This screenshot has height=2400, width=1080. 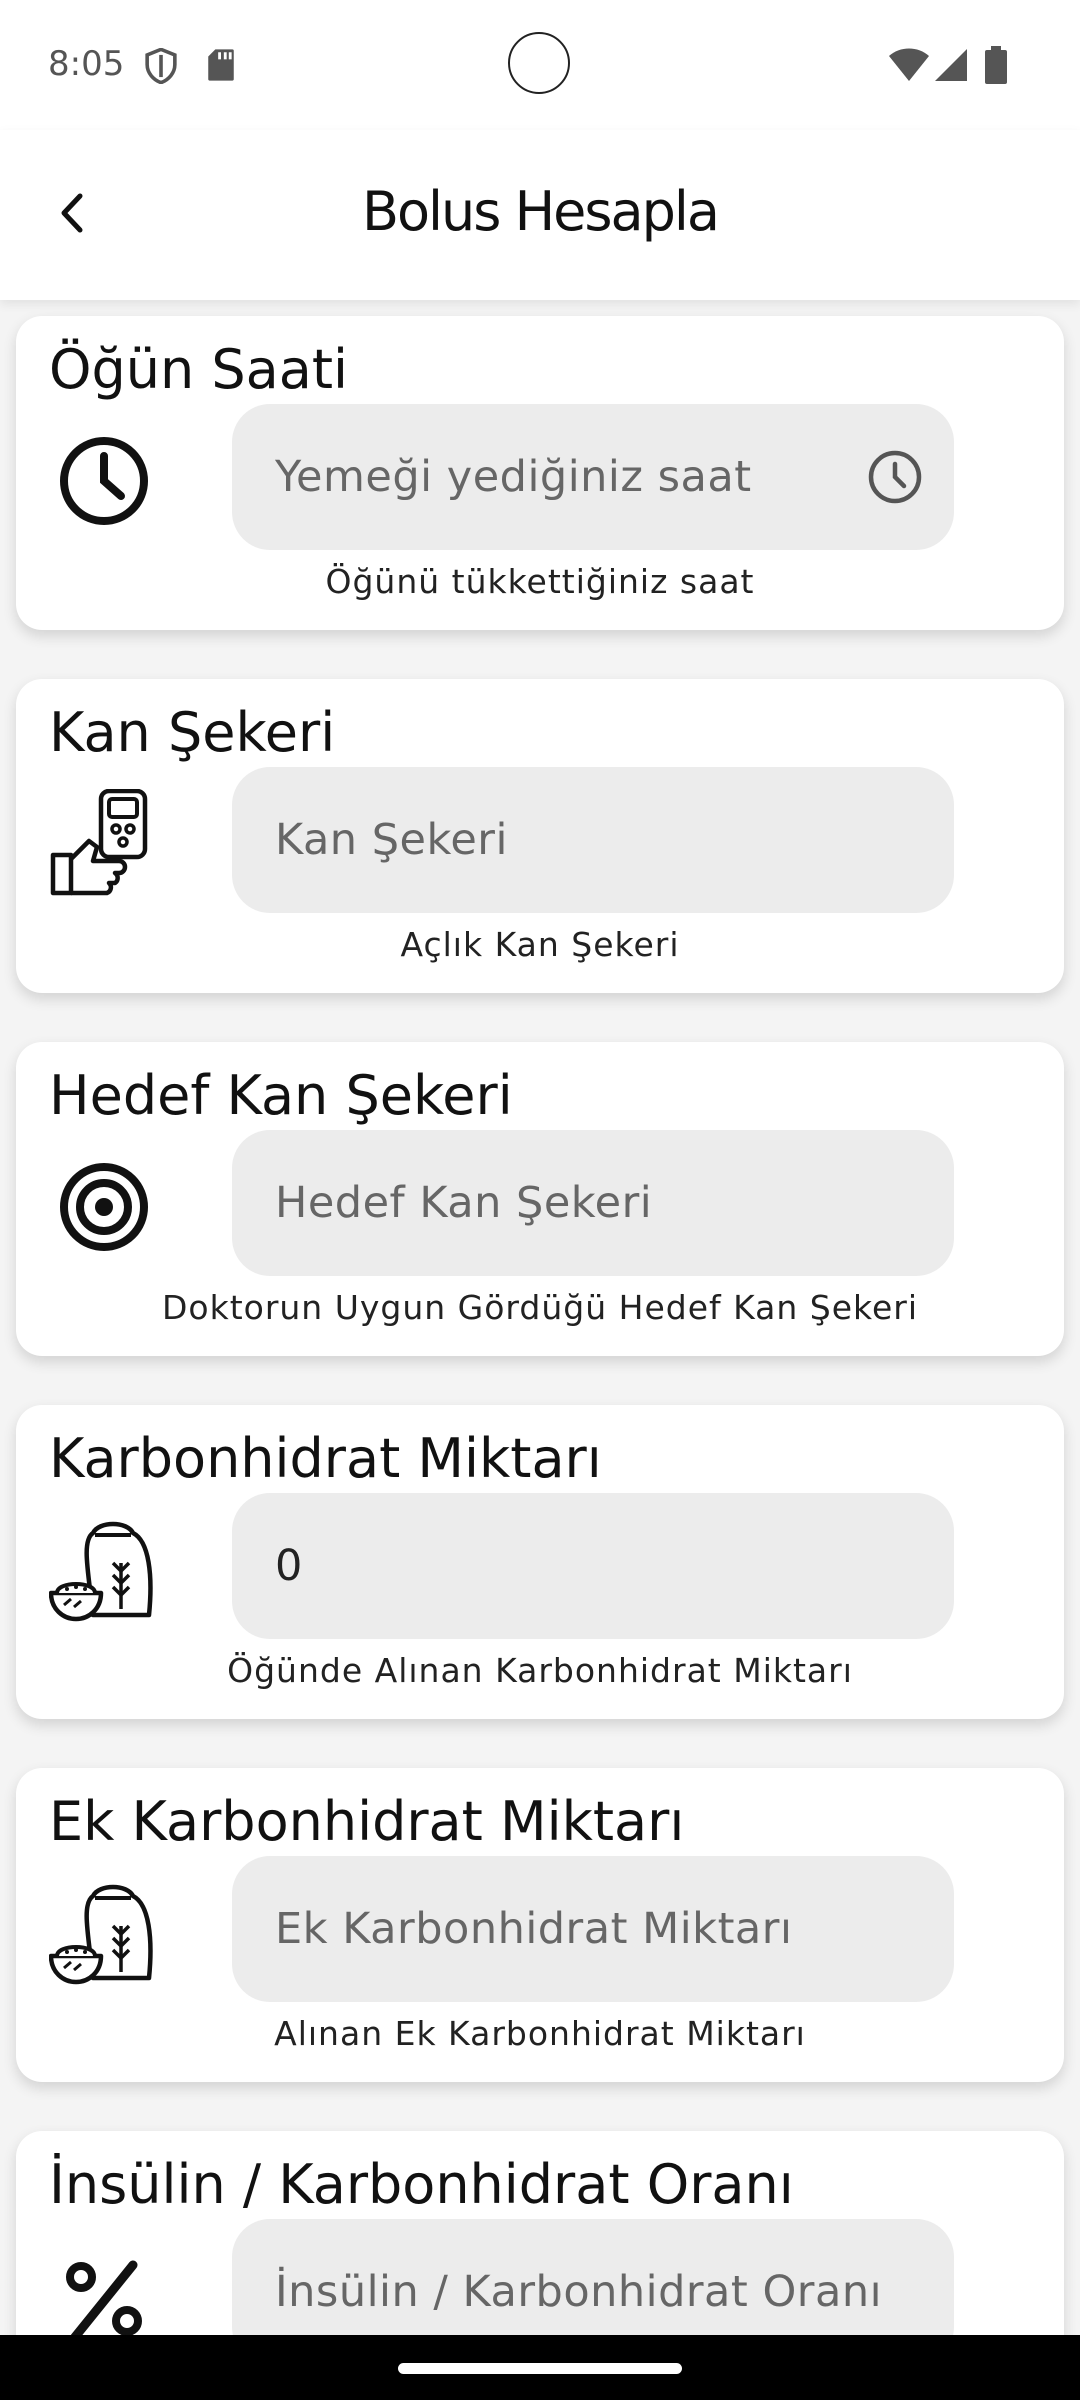 What do you see at coordinates (540, 211) in the screenshot?
I see `page-title: Bolus Hesapla` at bounding box center [540, 211].